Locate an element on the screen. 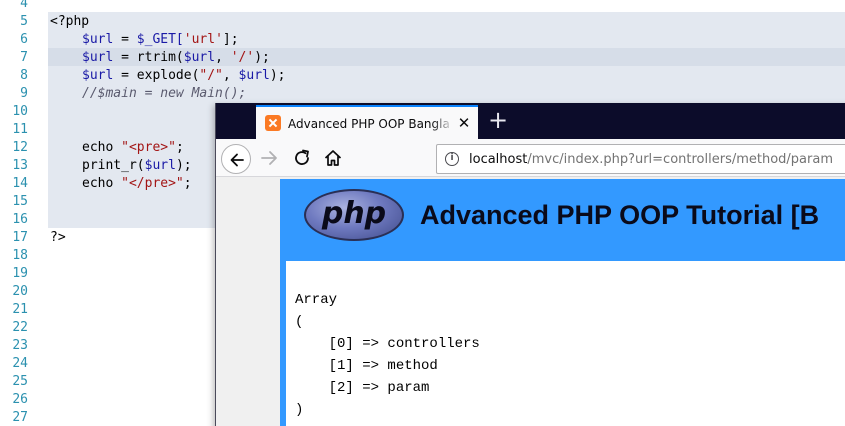 The image size is (845, 426). code-token: = rtrim( is located at coordinates (148, 57).